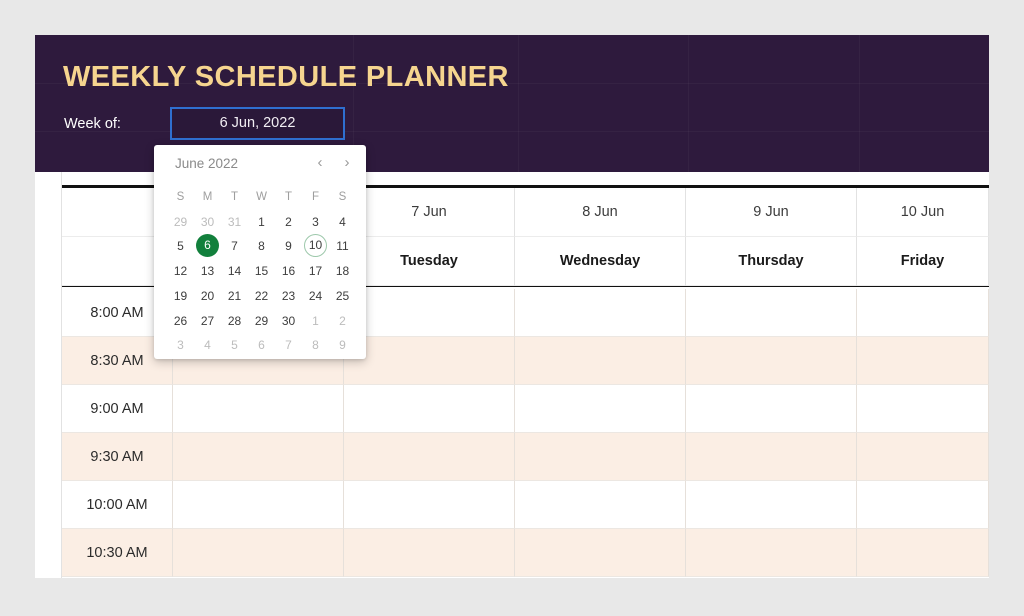 The height and width of the screenshot is (616, 1024). Describe the element at coordinates (180, 321) in the screenshot. I see `datepicker-day: 26` at that location.